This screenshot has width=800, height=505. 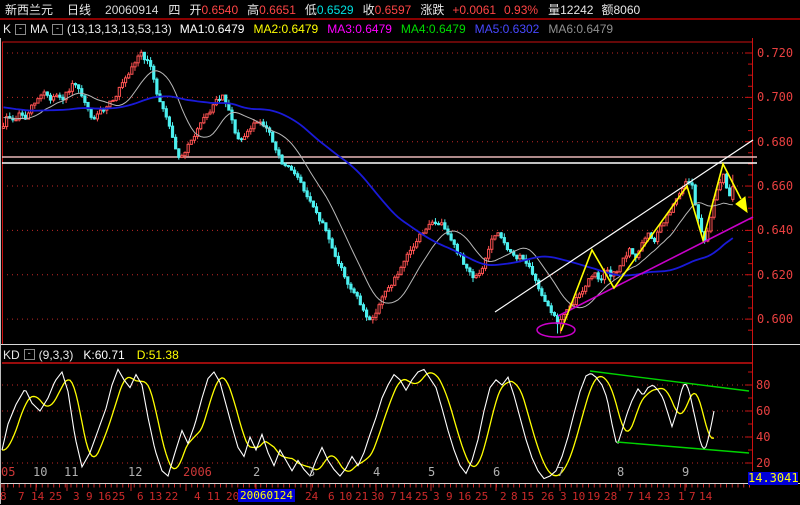 What do you see at coordinates (686, 472) in the screenshot?
I see `month-label: 9` at bounding box center [686, 472].